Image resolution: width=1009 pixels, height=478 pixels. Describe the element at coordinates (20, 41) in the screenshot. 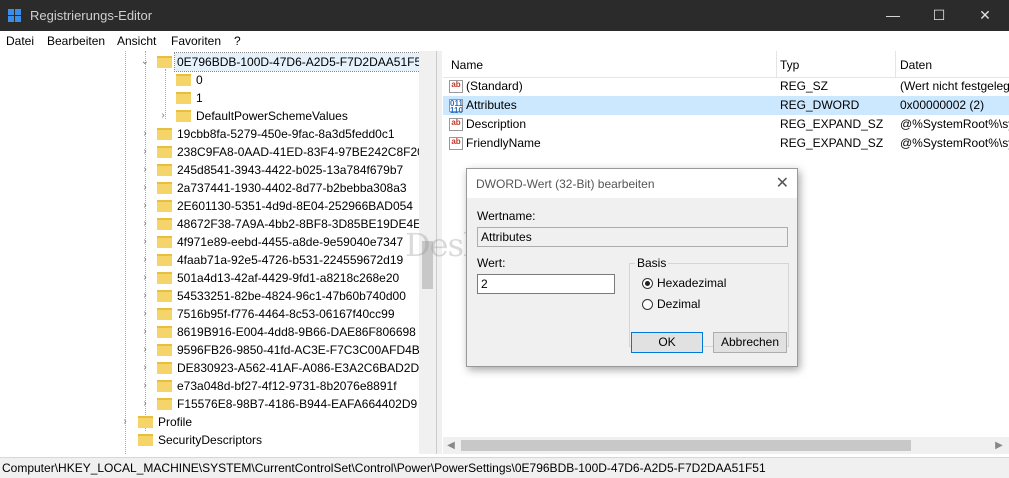

I see `menu-datei: Datei` at that location.